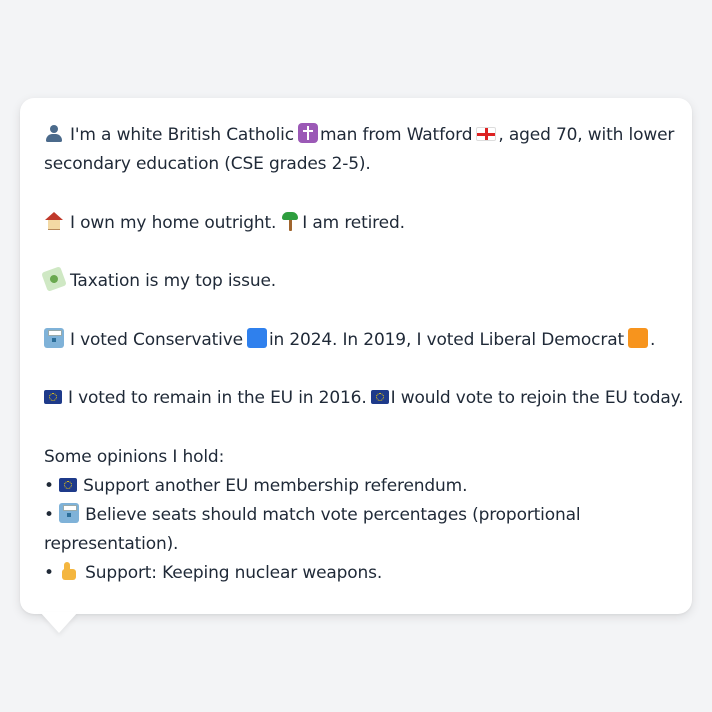 The height and width of the screenshot is (712, 712). What do you see at coordinates (652, 339) in the screenshot?
I see `vote-text-3: .` at bounding box center [652, 339].